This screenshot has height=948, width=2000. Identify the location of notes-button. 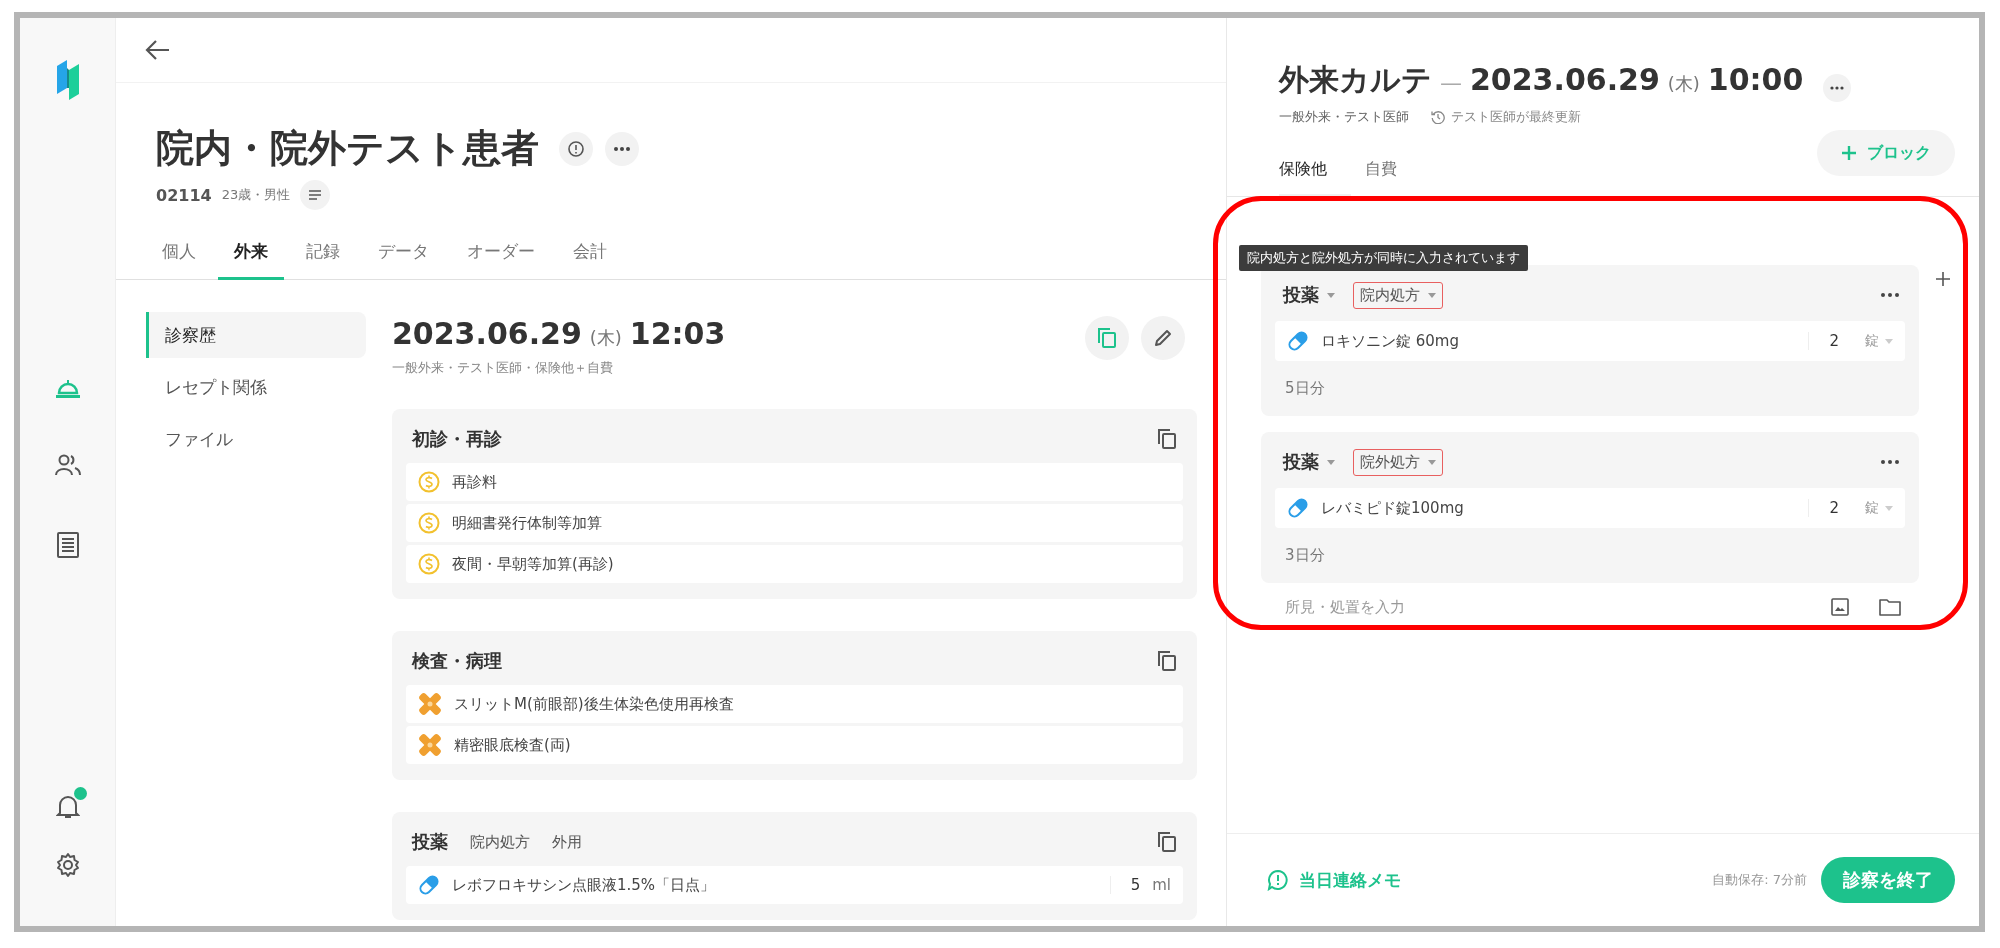
(315, 195).